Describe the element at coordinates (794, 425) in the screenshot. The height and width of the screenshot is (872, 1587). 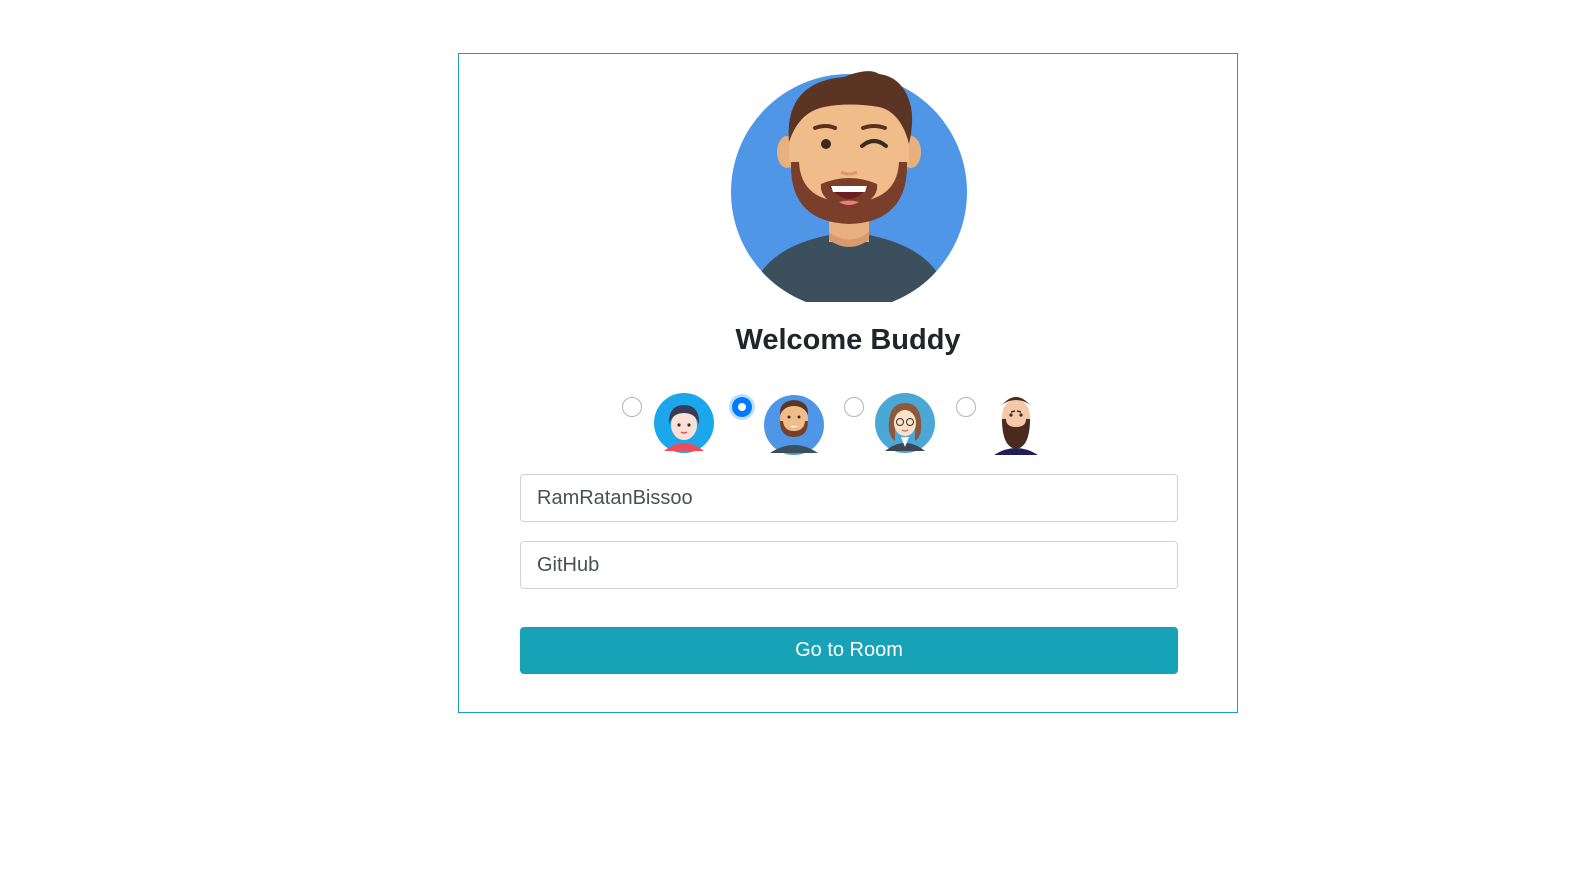
I see `bearded-man-avatar-icon` at that location.